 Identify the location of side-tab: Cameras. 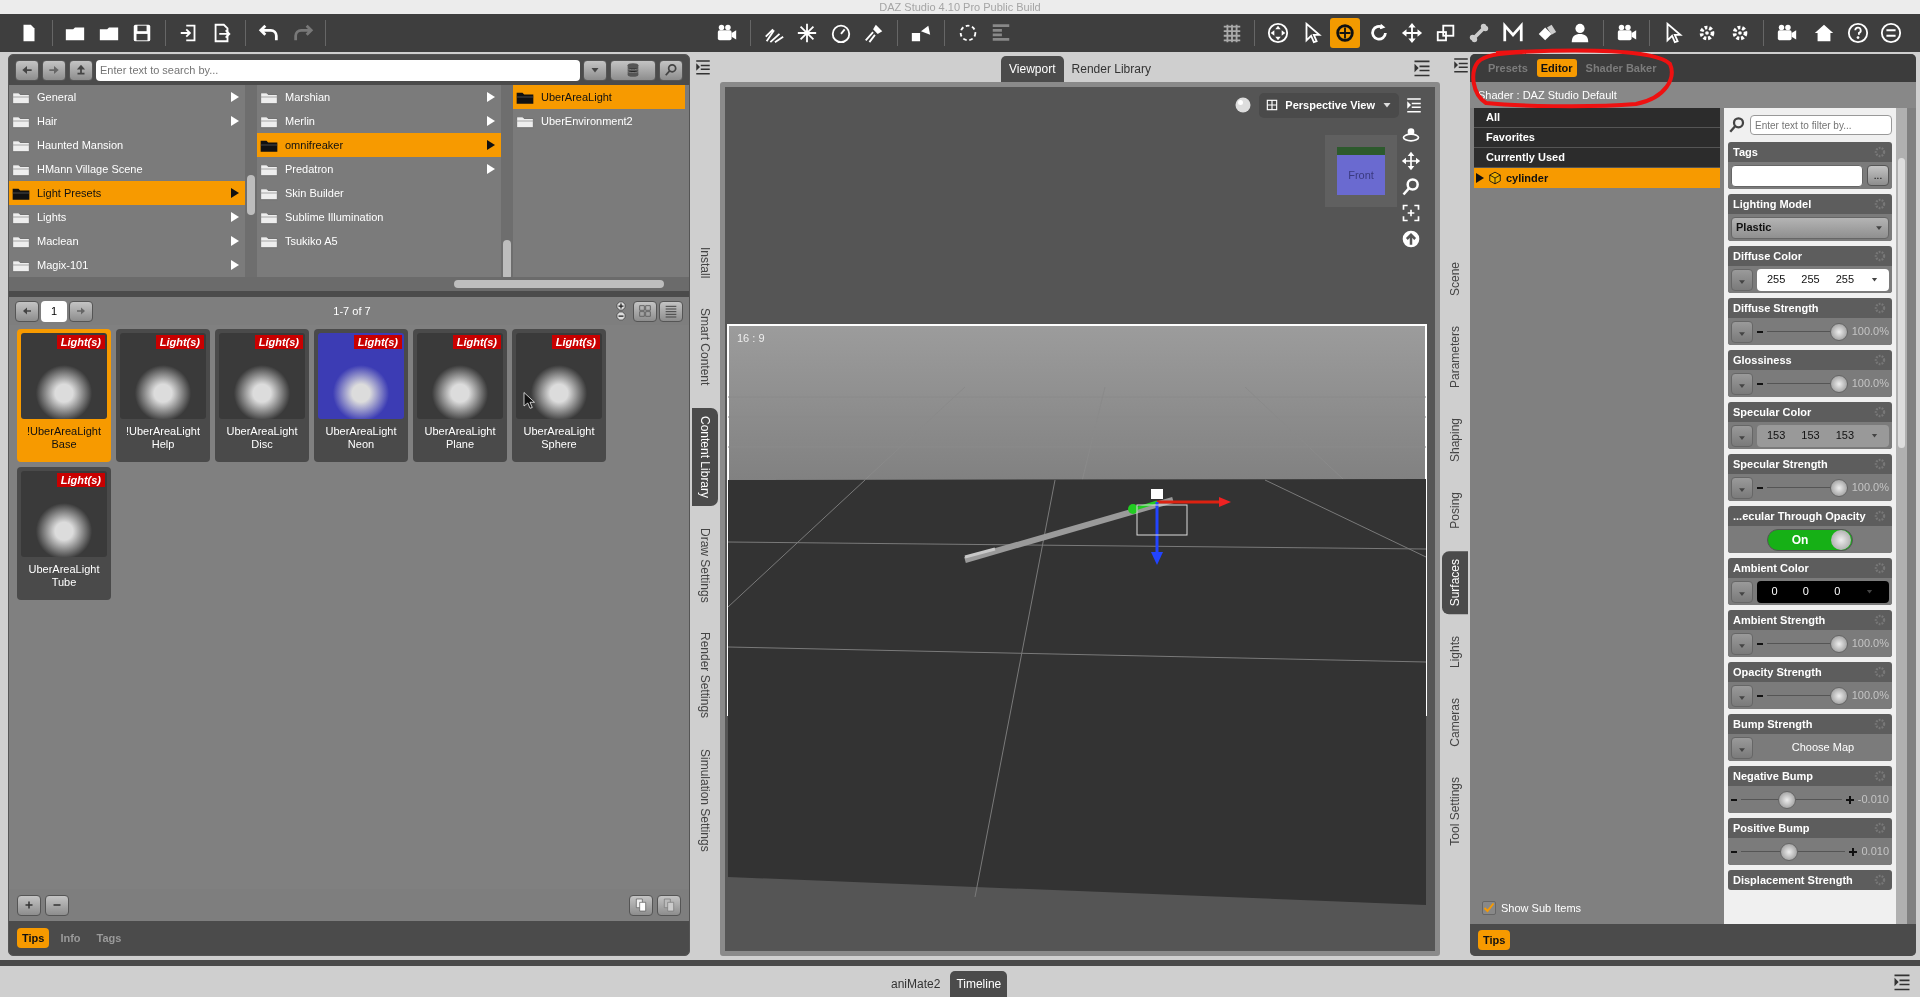
(1455, 722).